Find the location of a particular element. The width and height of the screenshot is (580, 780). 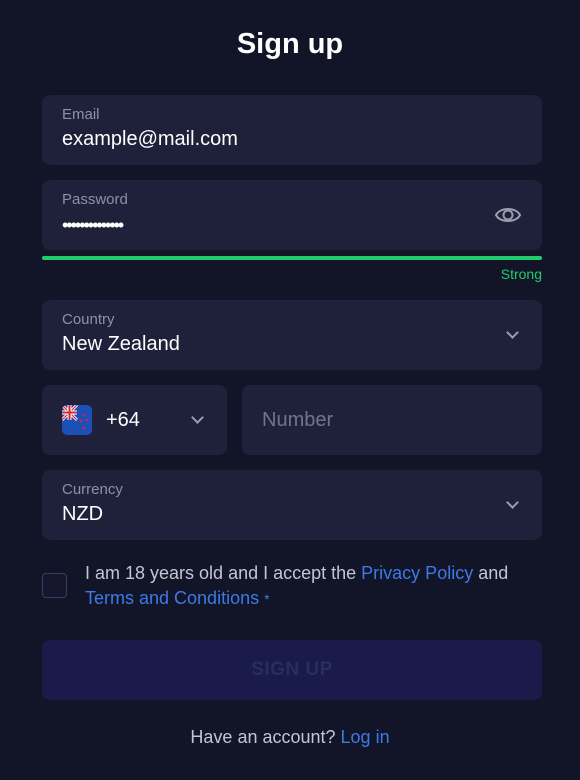

currency-label: Currency is located at coordinates (92, 489).